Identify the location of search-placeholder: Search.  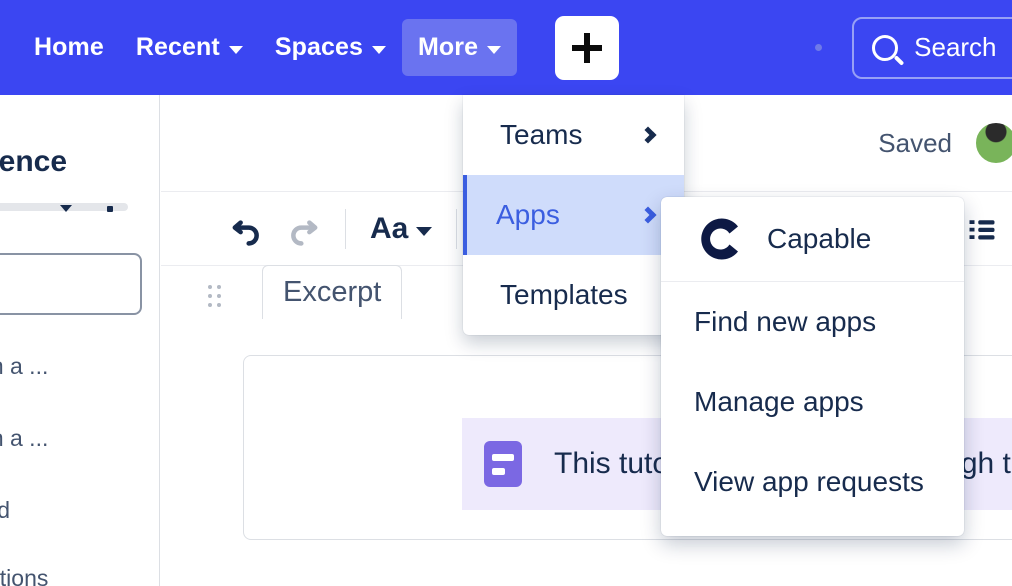
(955, 47).